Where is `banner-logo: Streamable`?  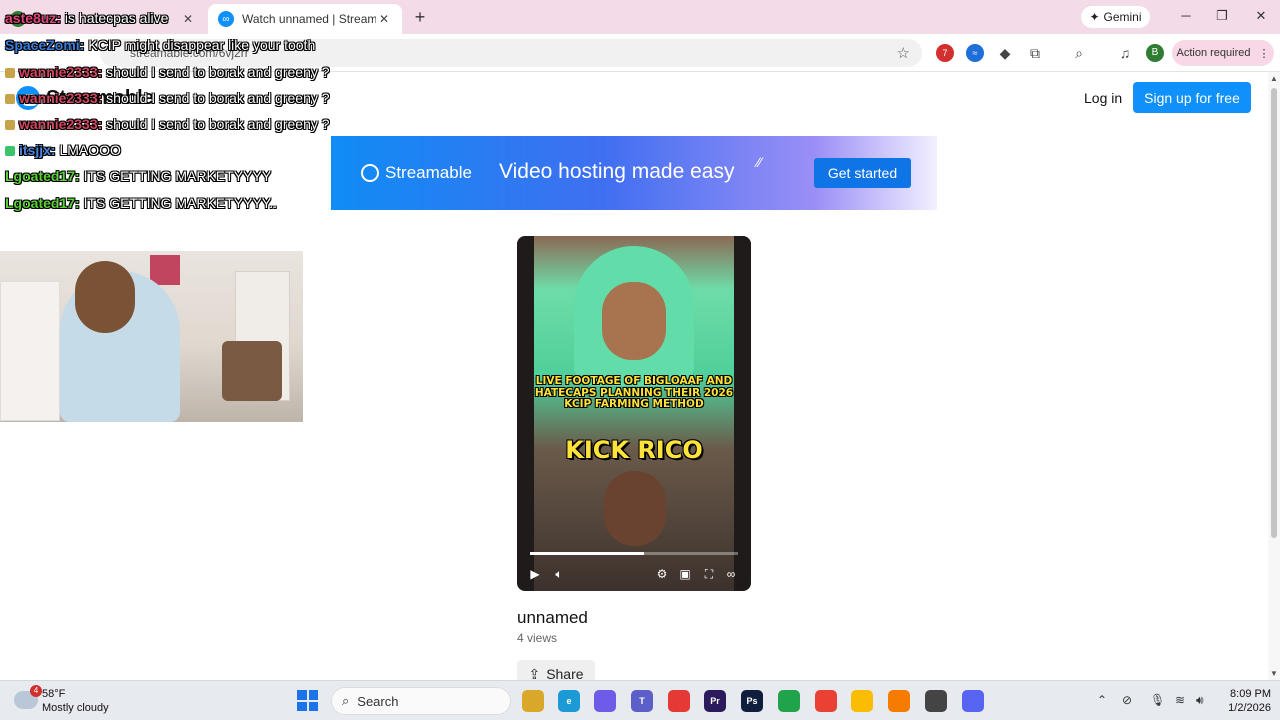 banner-logo: Streamable is located at coordinates (416, 173).